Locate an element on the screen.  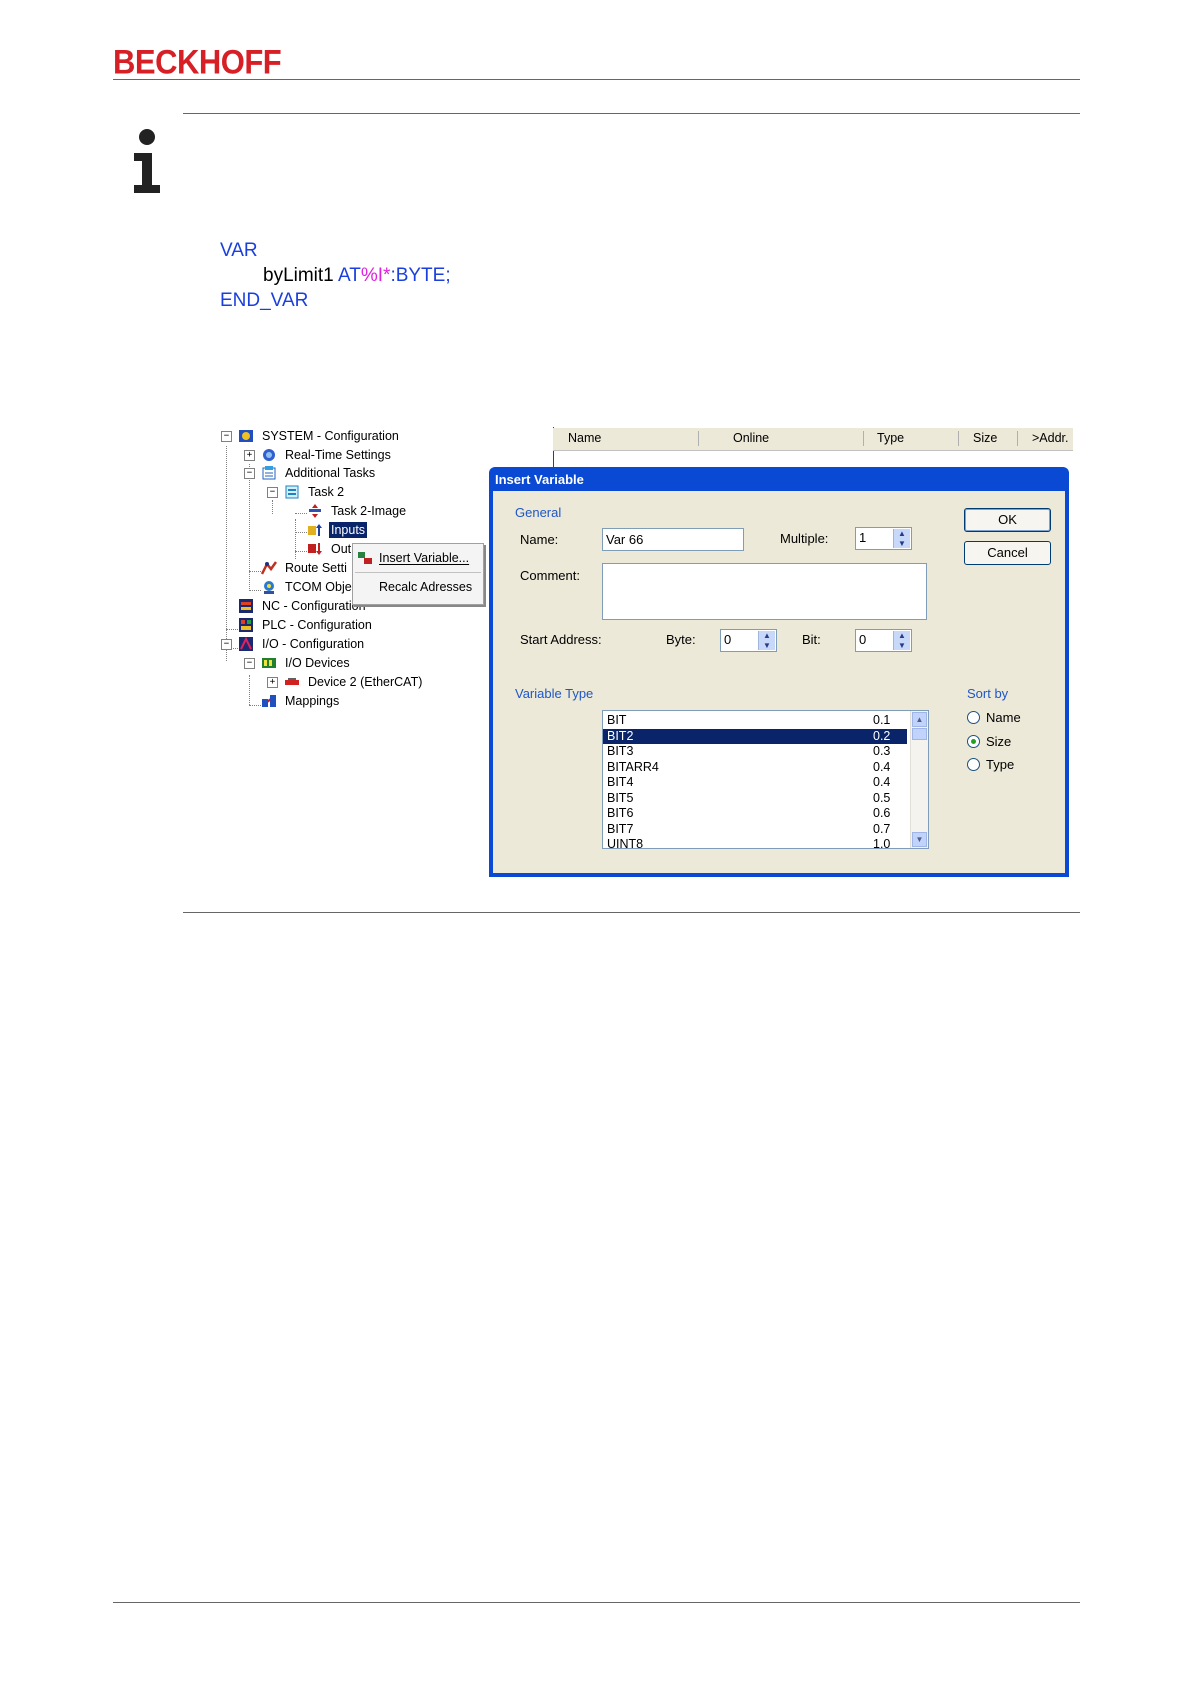
code-sample: VAR byLimit1 AT%I*:BYTE; END_VAR is located at coordinates (335, 275).